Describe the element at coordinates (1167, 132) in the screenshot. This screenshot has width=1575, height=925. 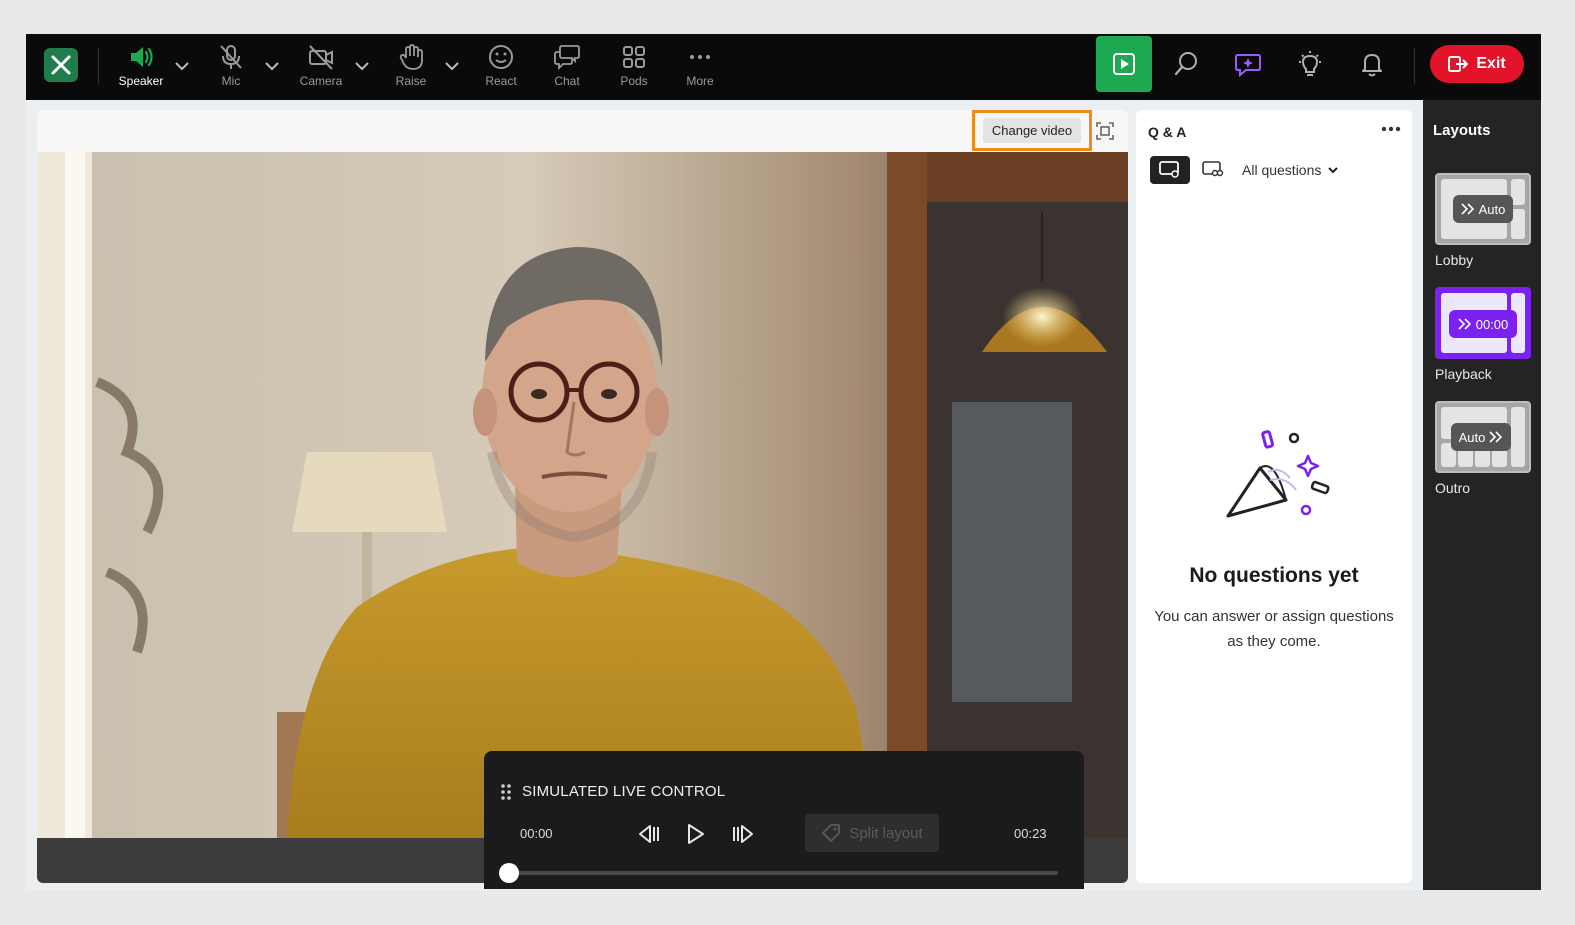
I see `qa-title: Q & A` at that location.